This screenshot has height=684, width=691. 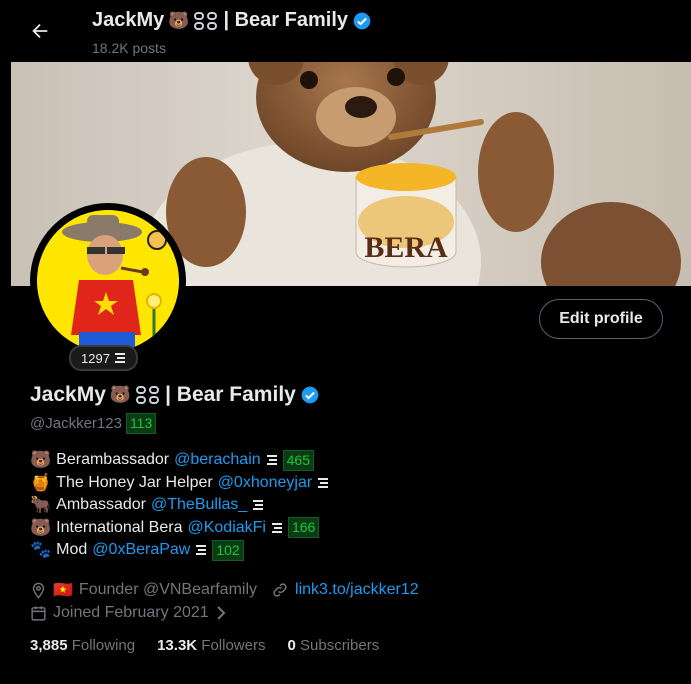 What do you see at coordinates (72, 549) in the screenshot?
I see `bio-text: Mod` at bounding box center [72, 549].